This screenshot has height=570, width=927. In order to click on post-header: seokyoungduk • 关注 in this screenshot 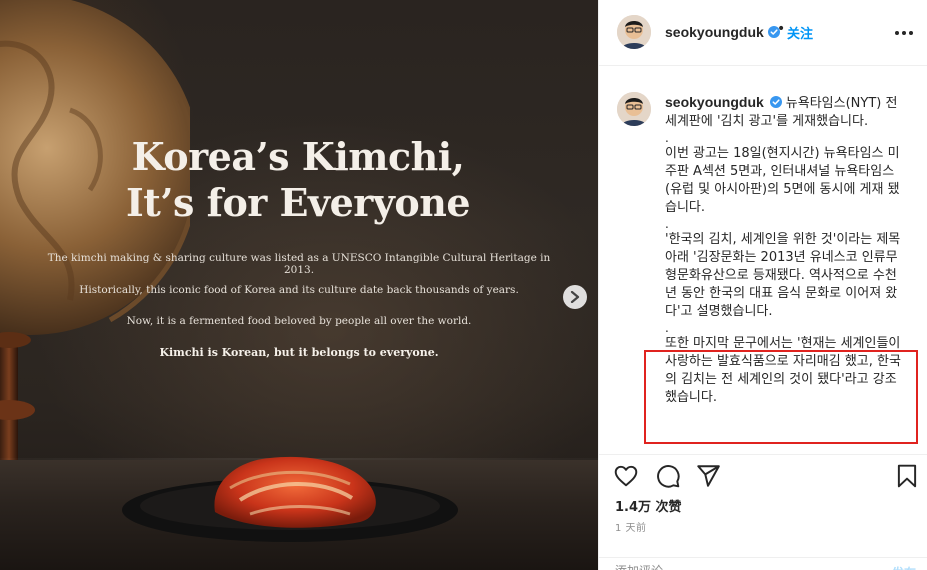, I will do `click(763, 33)`.